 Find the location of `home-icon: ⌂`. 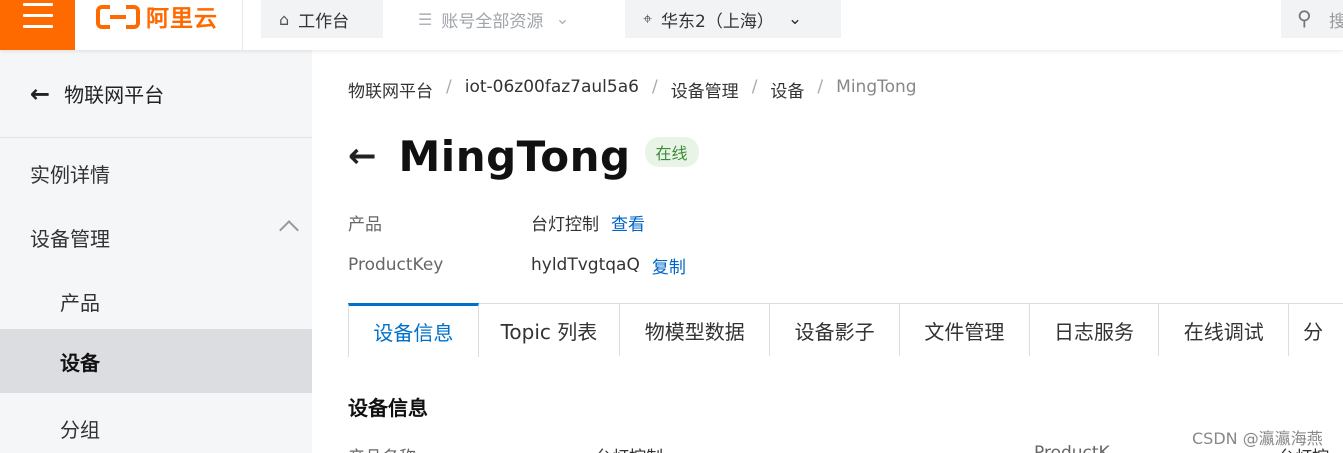

home-icon: ⌂ is located at coordinates (284, 19).